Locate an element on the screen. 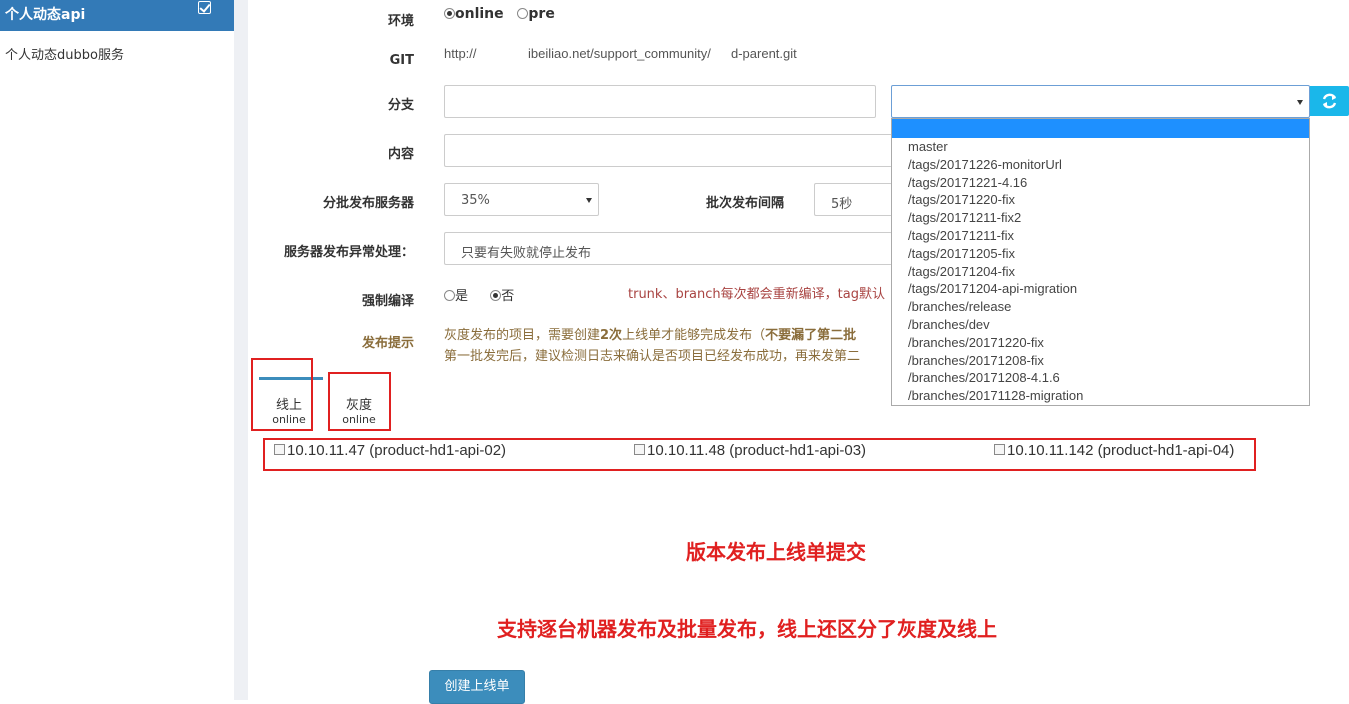 This screenshot has width=1349, height=704. tab-gray: 灰度 online is located at coordinates (359, 410).